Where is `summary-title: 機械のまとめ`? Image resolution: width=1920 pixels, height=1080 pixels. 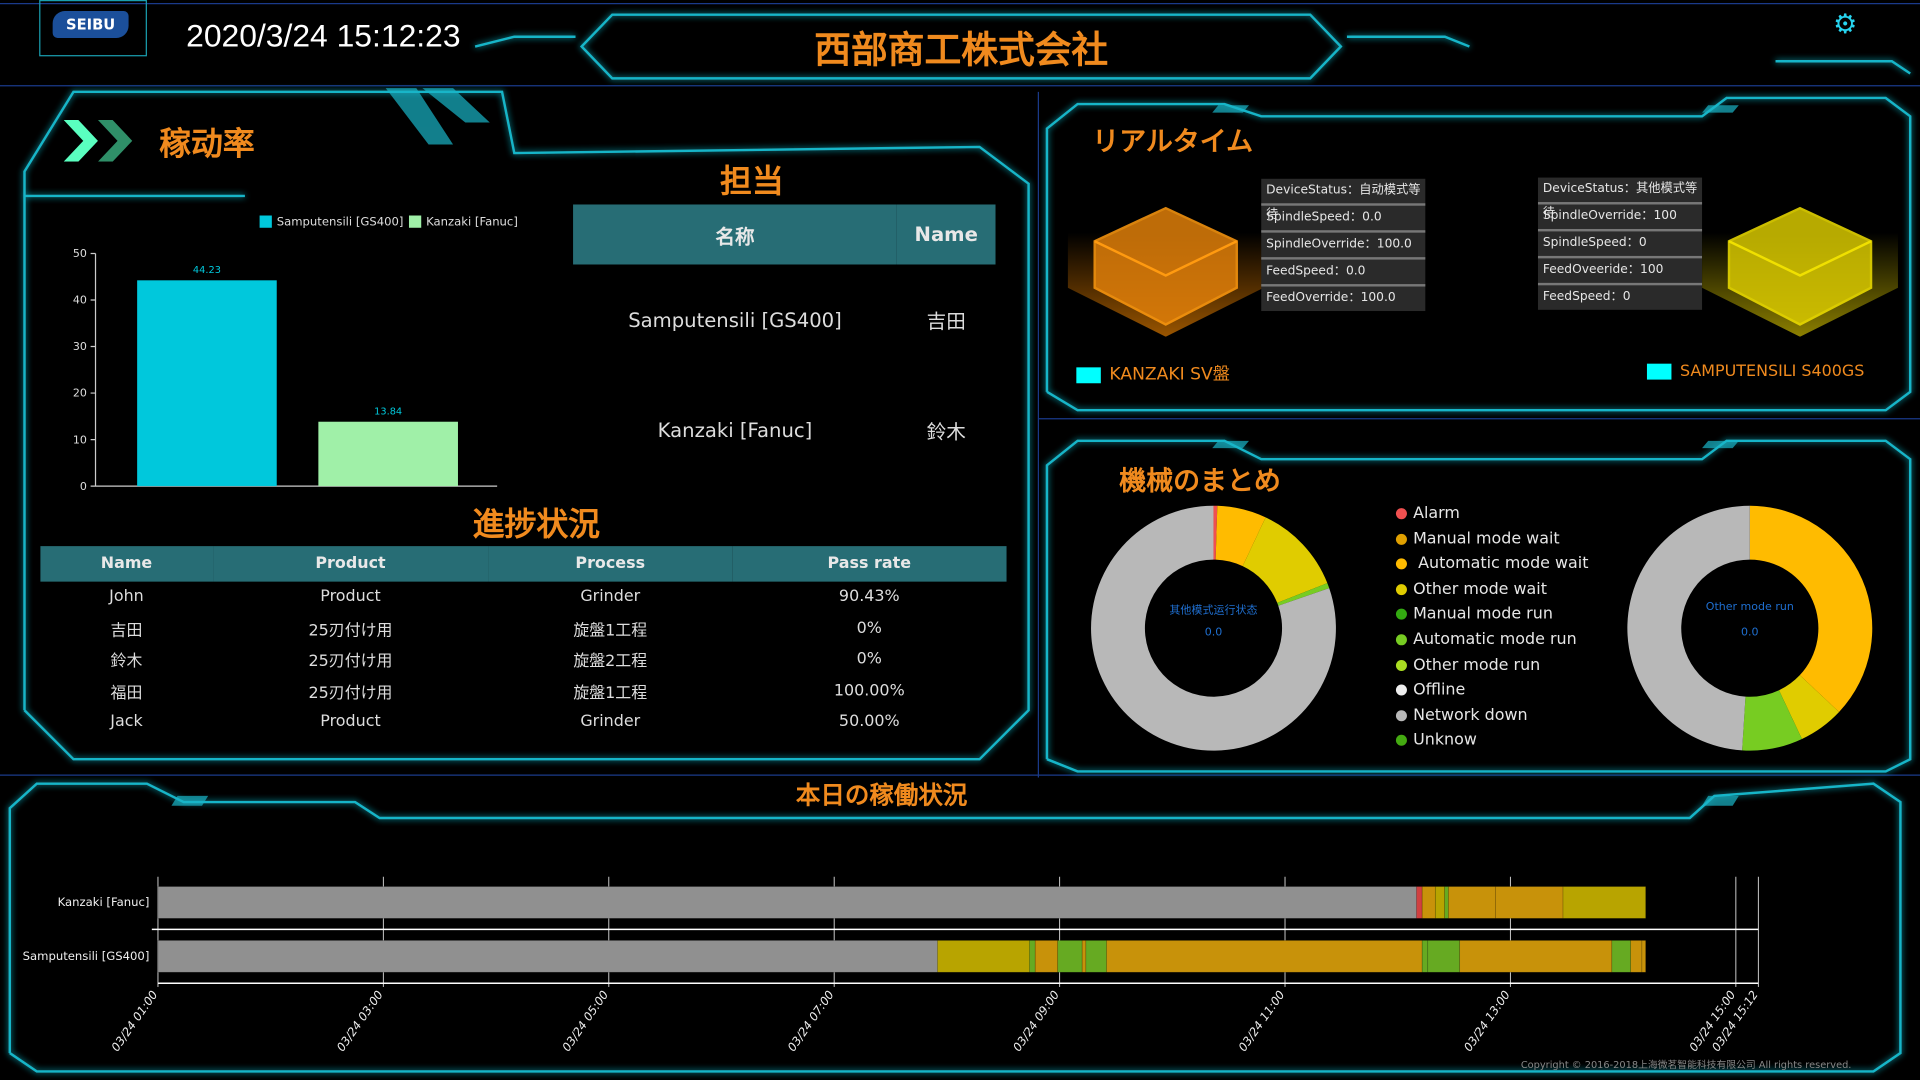
summary-title: 機械のまとめ is located at coordinates (1200, 482).